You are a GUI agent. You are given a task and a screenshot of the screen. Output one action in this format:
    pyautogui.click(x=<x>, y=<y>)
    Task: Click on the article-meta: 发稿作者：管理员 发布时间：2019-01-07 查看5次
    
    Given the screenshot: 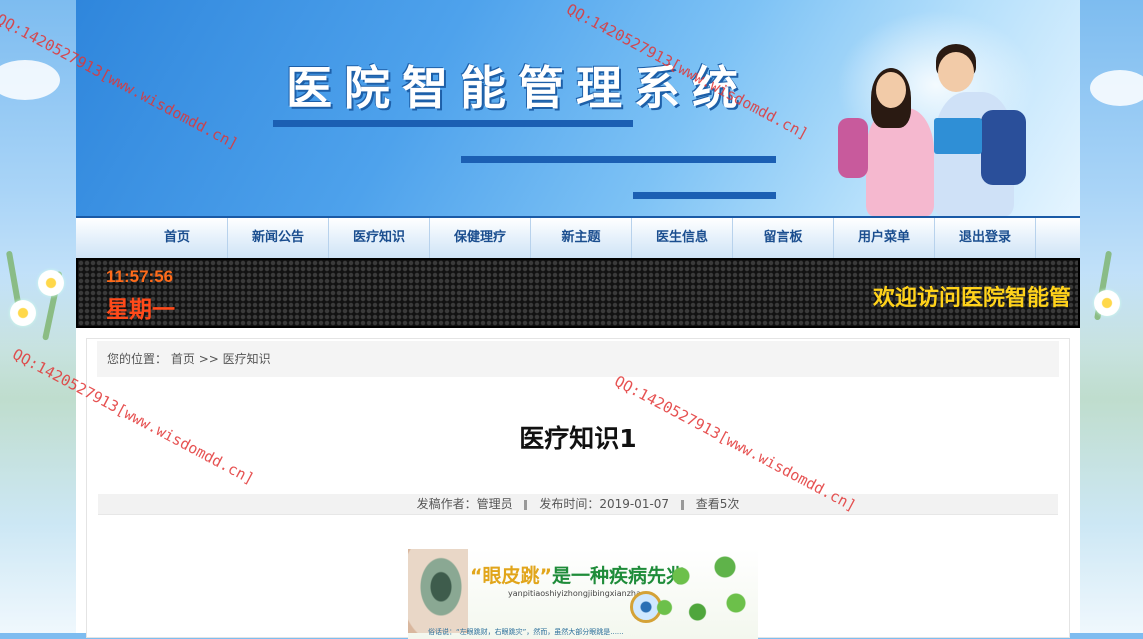 What is the action you would take?
    pyautogui.click(x=578, y=504)
    